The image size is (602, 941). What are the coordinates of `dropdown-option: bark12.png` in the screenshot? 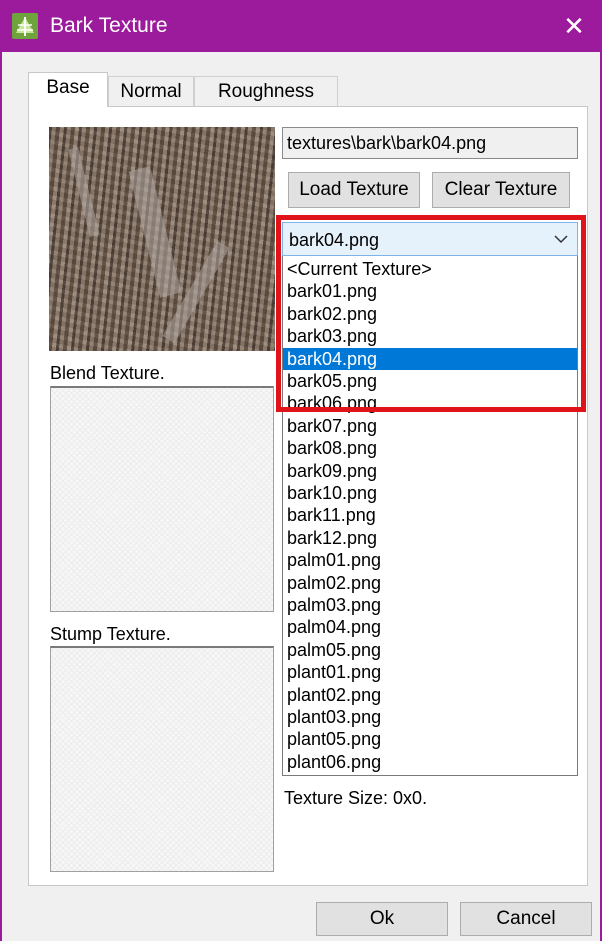 It's located at (430, 538).